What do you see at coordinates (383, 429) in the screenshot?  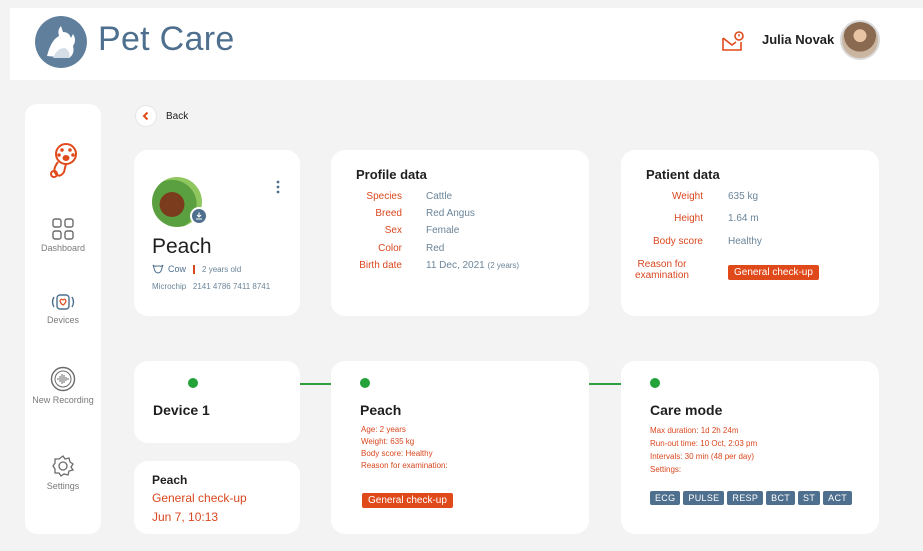 I see `peach-age: Age: 2 years` at bounding box center [383, 429].